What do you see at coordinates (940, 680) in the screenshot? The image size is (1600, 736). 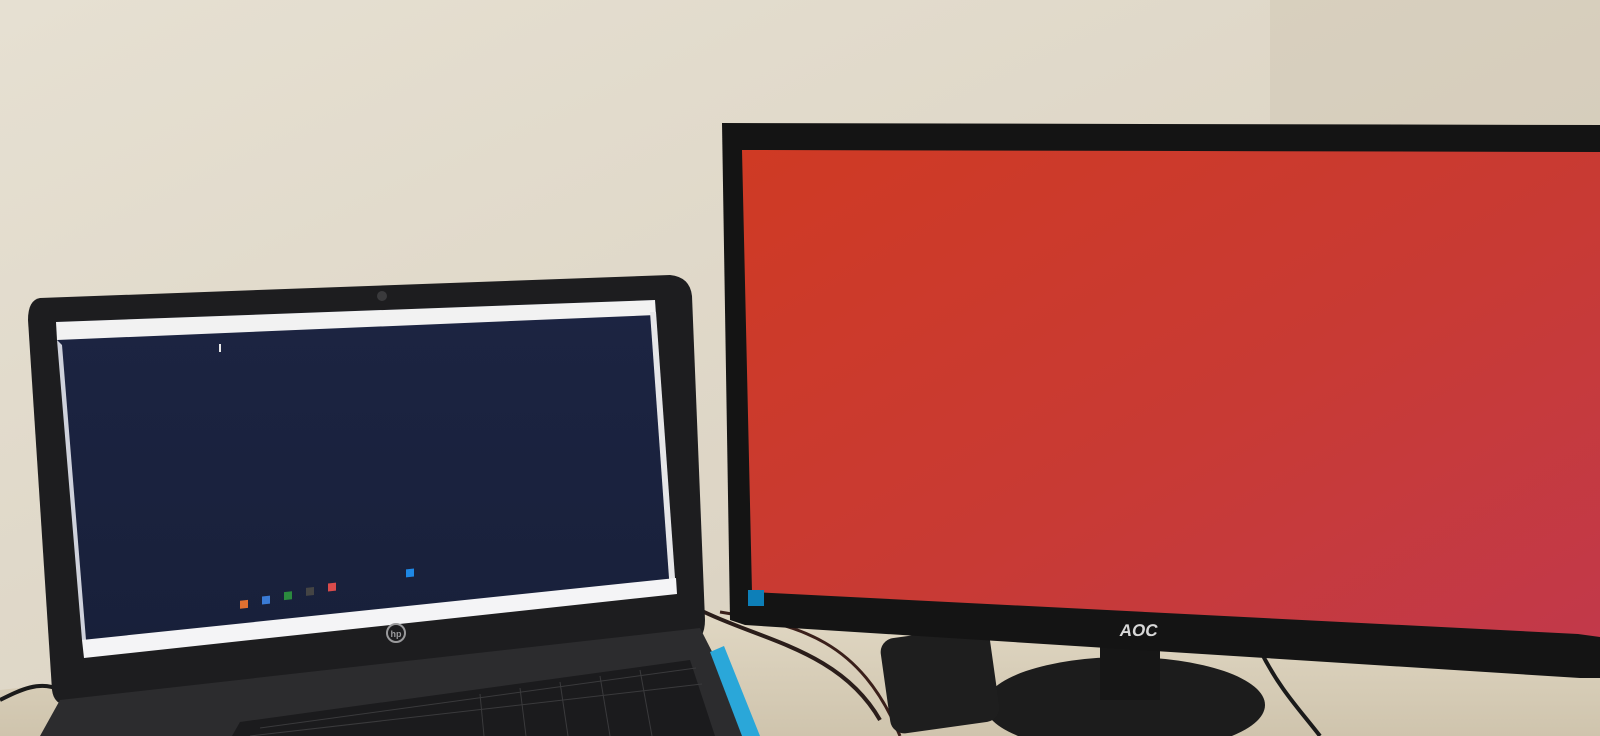 I see `desk-device` at bounding box center [940, 680].